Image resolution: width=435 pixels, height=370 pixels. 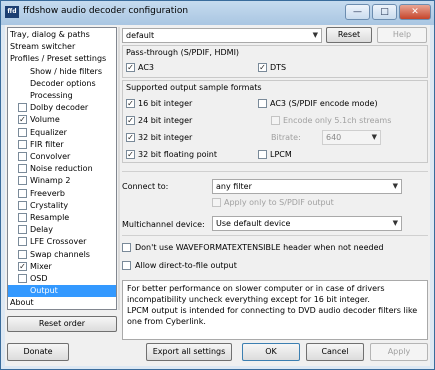 I want to click on tree-item: Tray, dialog & paths, so click(x=62, y=35).